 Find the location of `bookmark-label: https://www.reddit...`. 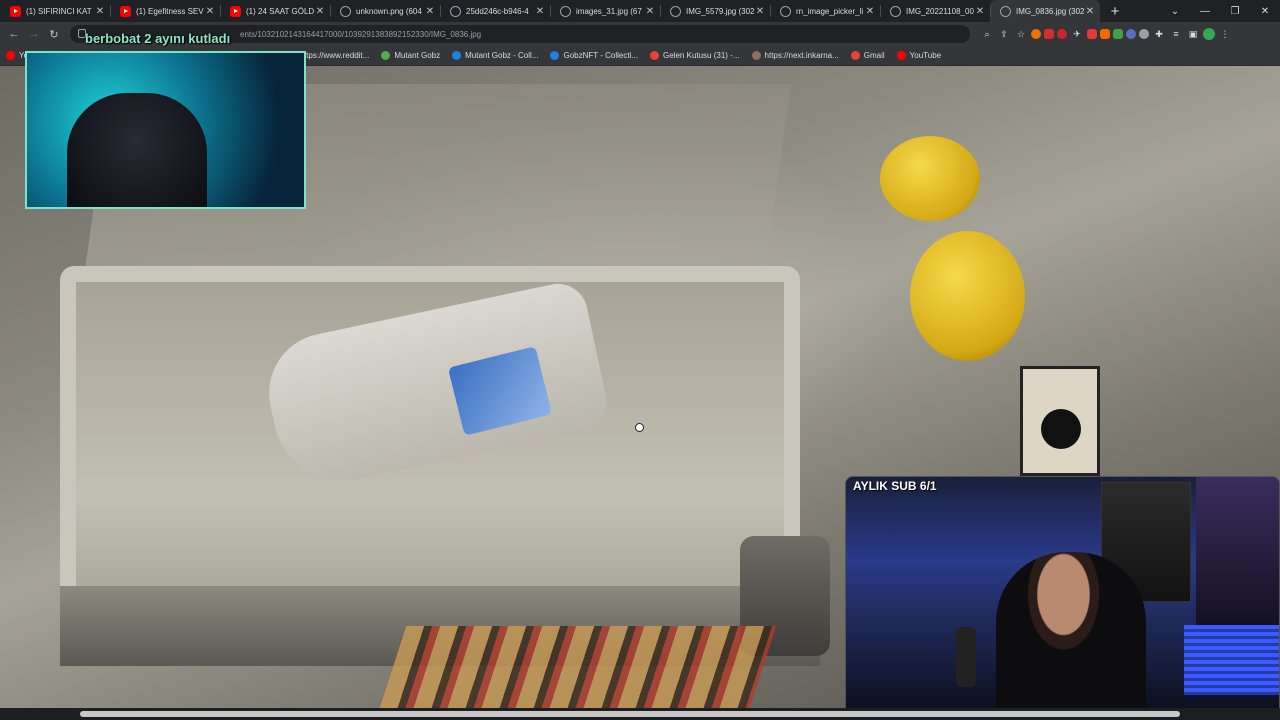

bookmark-label: https://www.reddit... is located at coordinates (334, 55).